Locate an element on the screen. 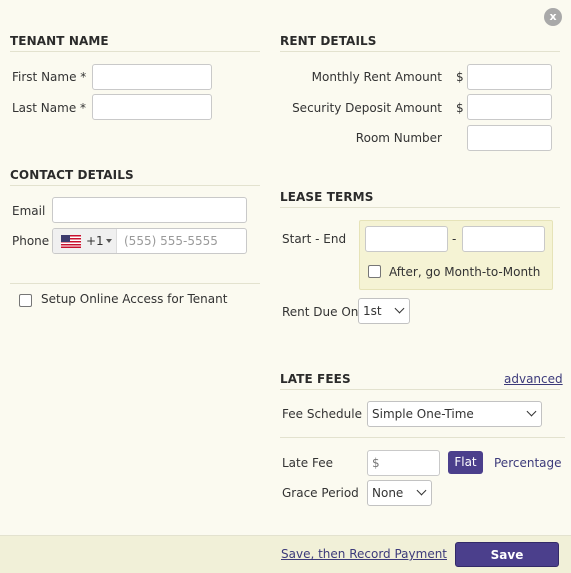 This screenshot has width=571, height=573. rent-divider is located at coordinates (420, 51).